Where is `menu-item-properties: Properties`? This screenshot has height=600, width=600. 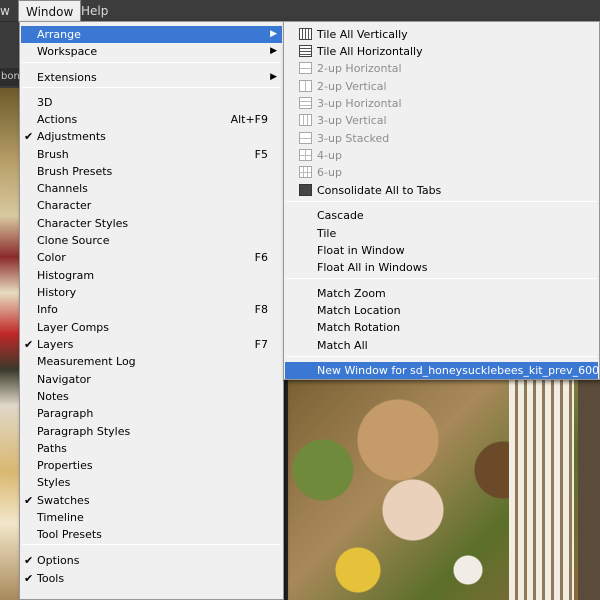 menu-item-properties: Properties is located at coordinates (151, 465).